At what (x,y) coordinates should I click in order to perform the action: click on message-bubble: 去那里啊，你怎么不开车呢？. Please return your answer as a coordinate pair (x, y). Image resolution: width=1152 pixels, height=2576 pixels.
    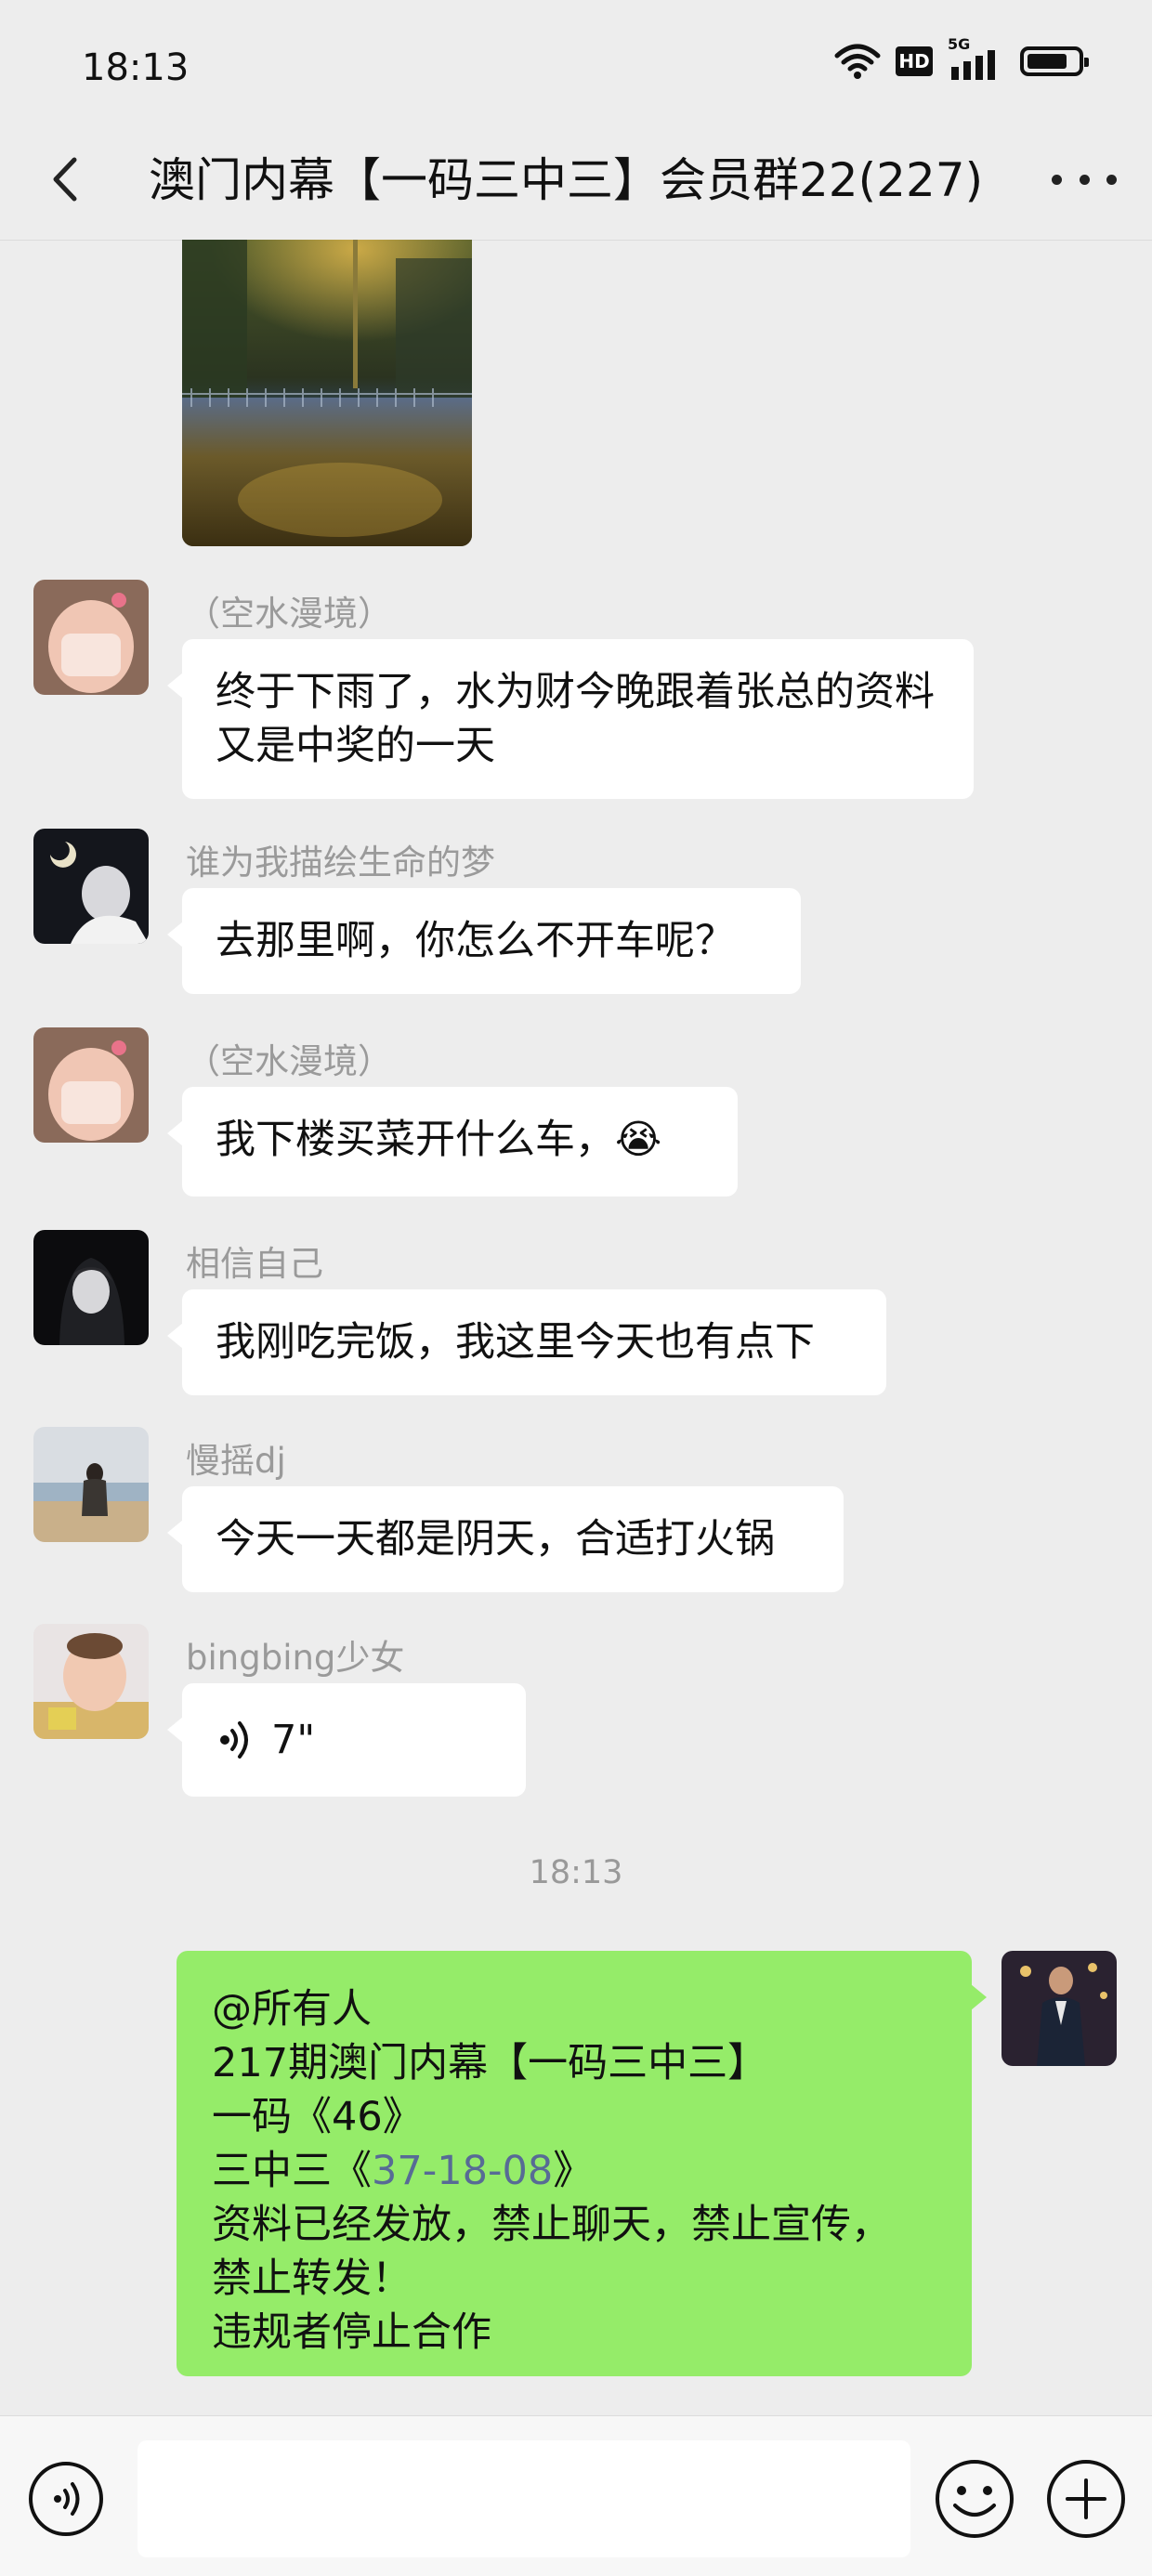
    Looking at the image, I should click on (484, 941).